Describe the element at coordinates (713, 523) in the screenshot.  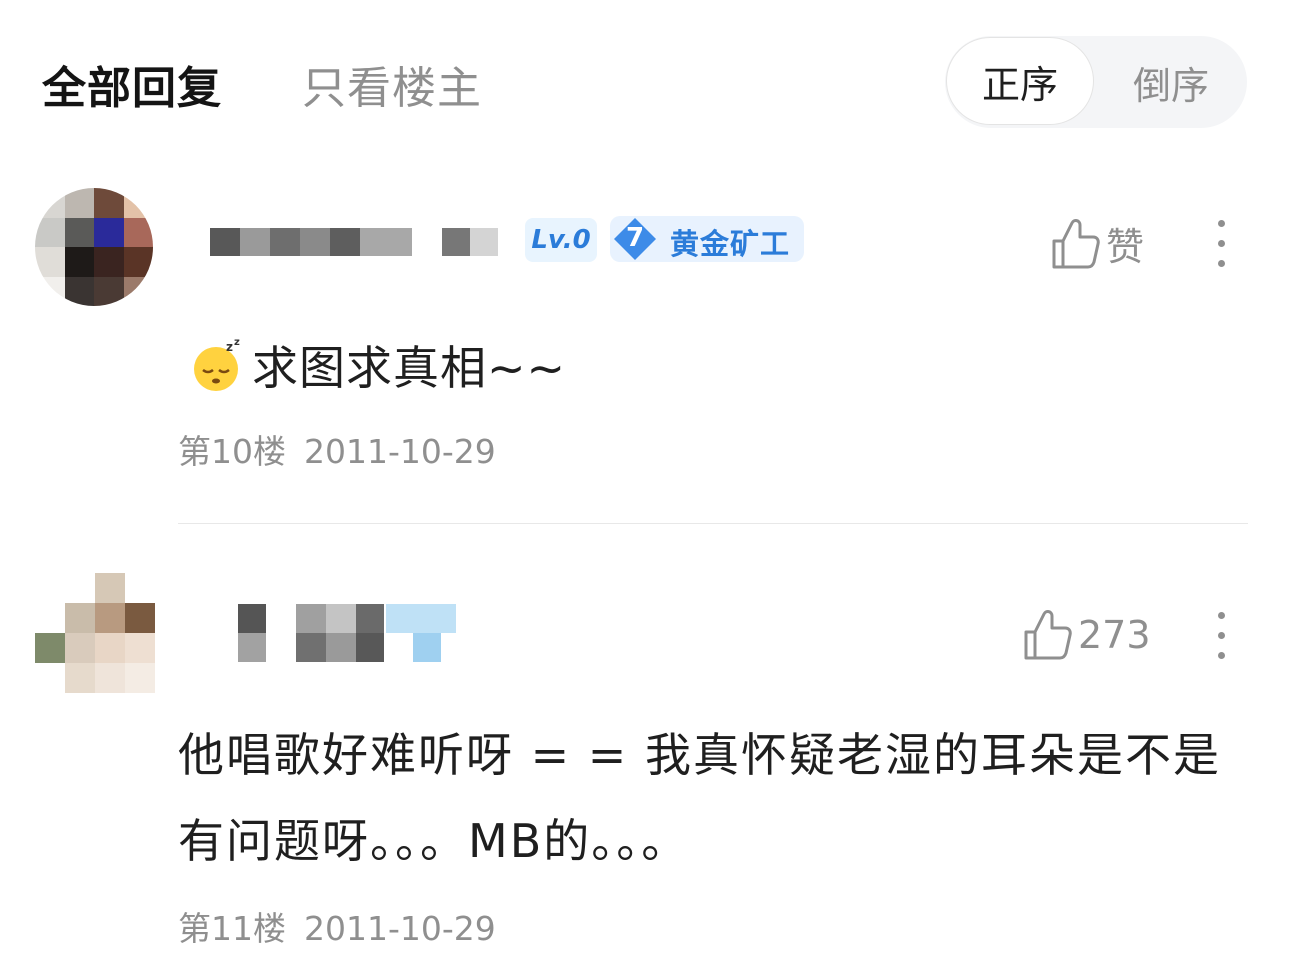
I see `divider` at that location.